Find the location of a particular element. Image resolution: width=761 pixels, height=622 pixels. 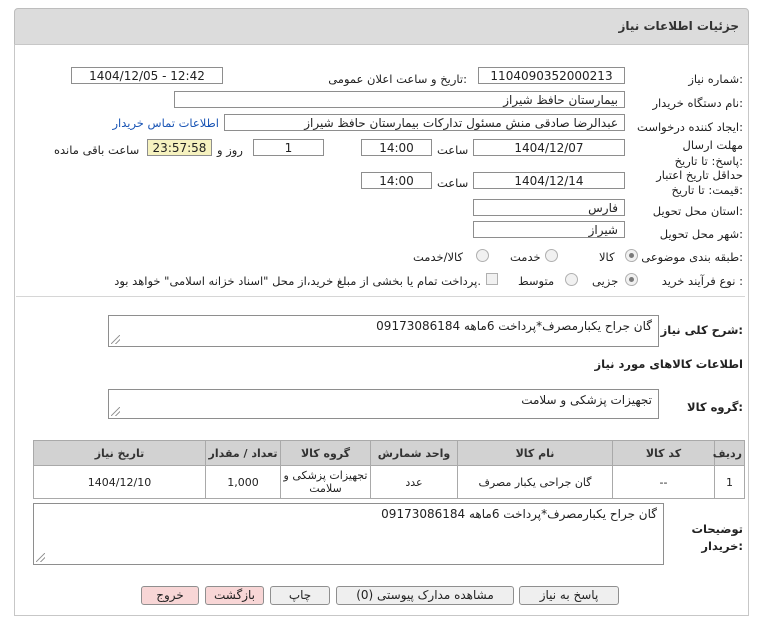

category-option-goods-service: کالا/خدمت is located at coordinates (438, 257).